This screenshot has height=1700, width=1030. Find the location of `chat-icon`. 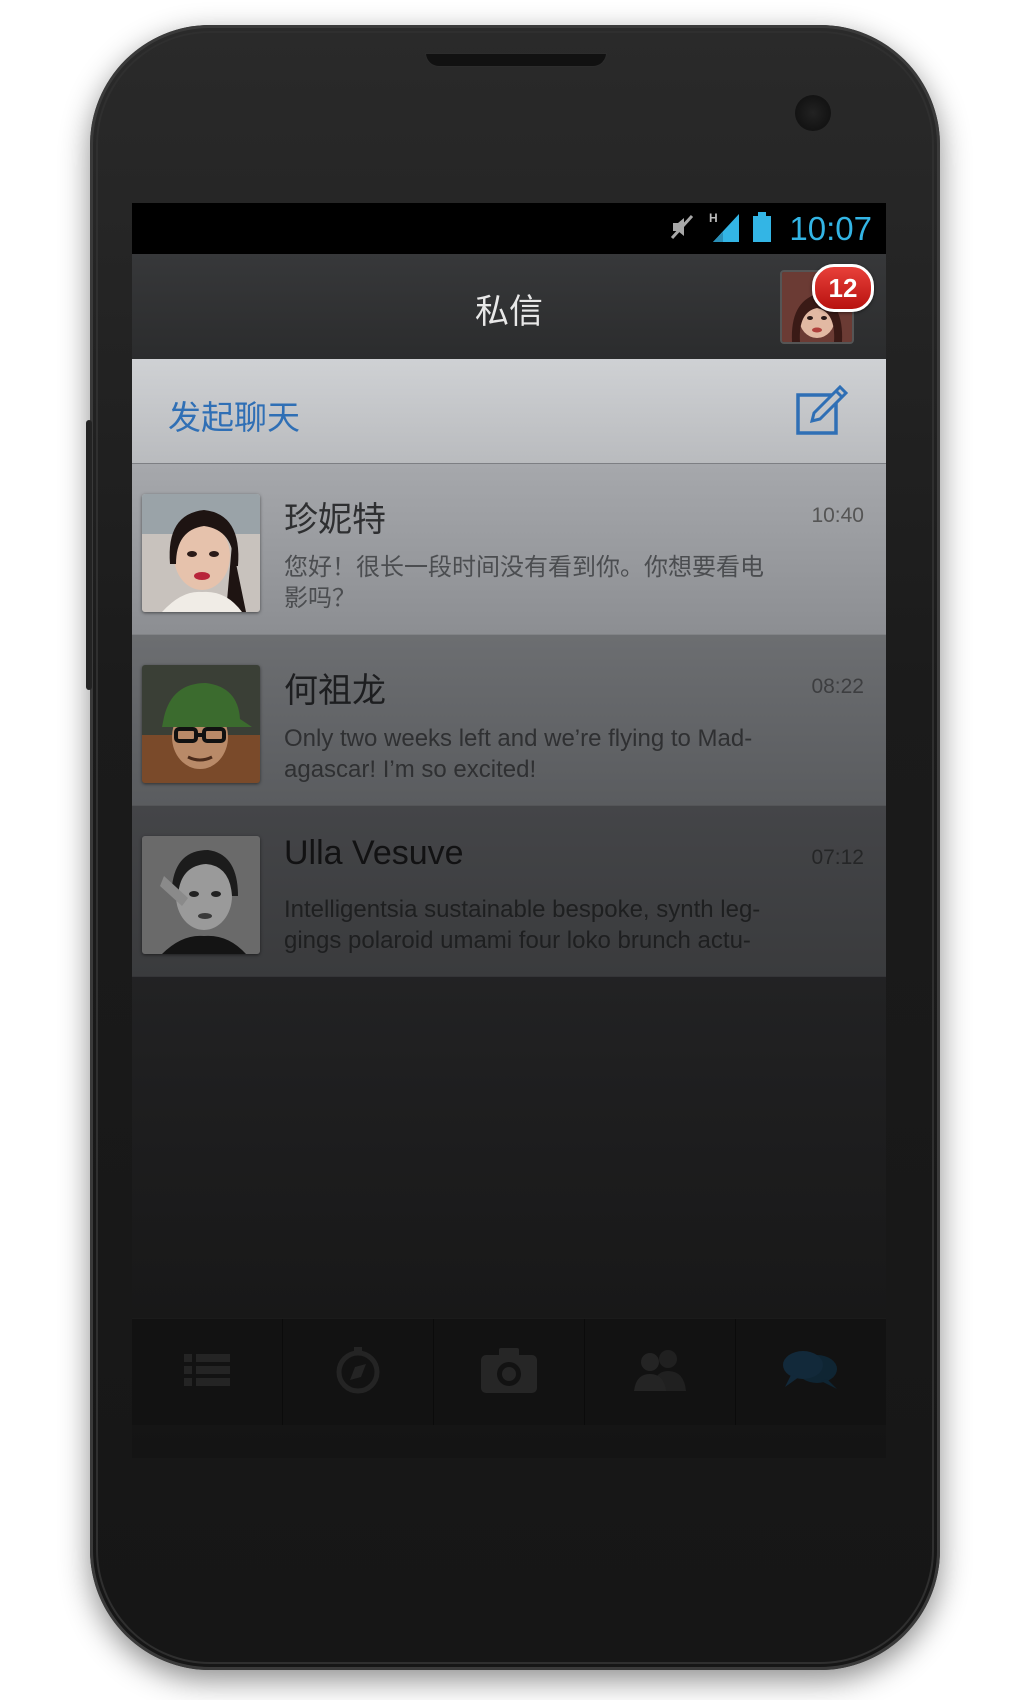

chat-icon is located at coordinates (811, 1372).